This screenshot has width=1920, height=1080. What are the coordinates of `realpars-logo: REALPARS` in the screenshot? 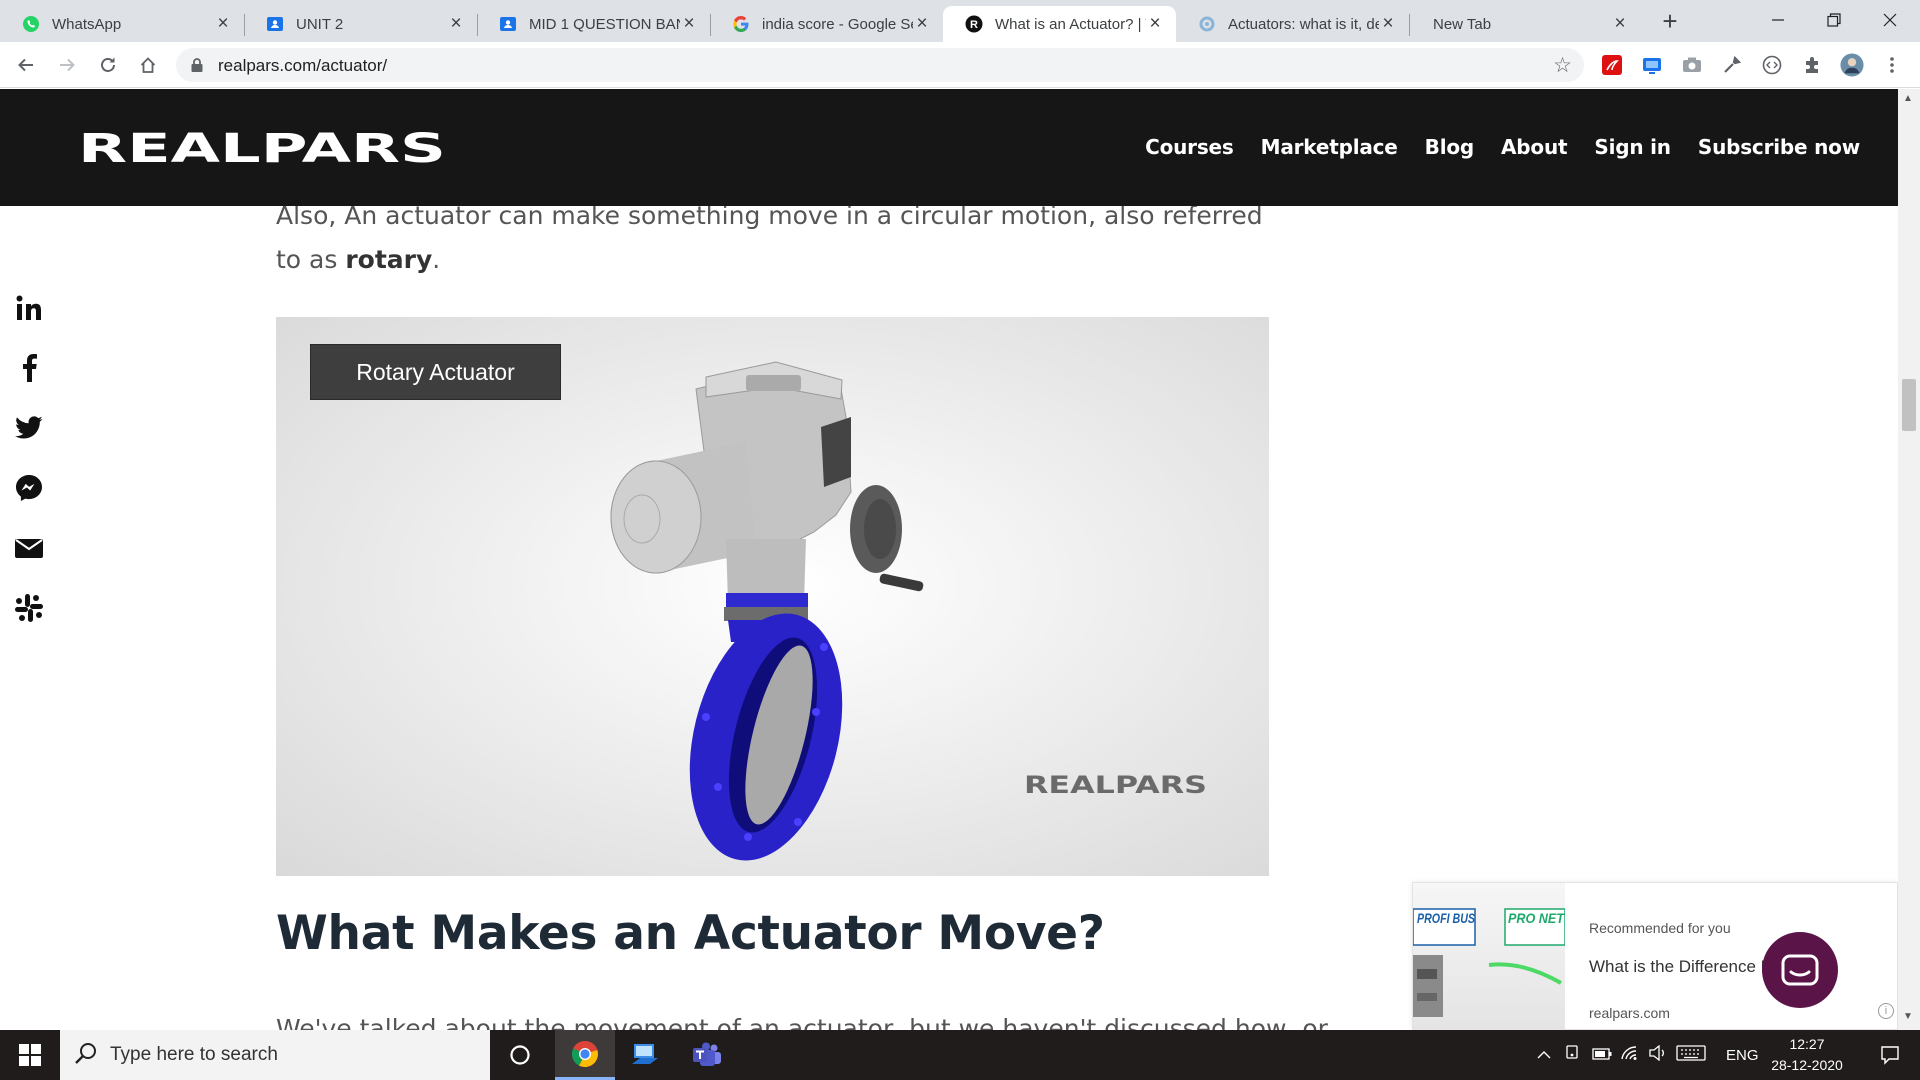 It's located at (263, 149).